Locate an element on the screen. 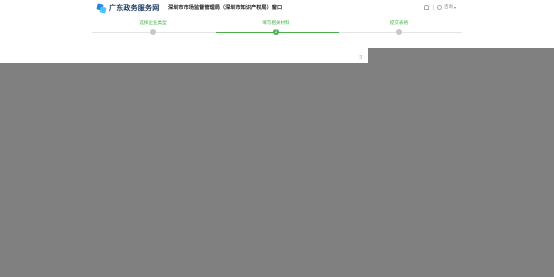 This screenshot has height=277, width=554. user-menu: 咨询 ▾ is located at coordinates (446, 7).